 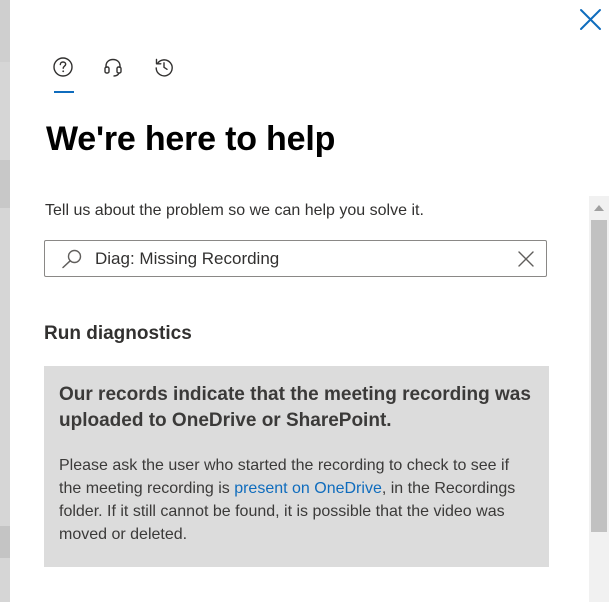 I want to click on close-icon, so click(x=590, y=19).